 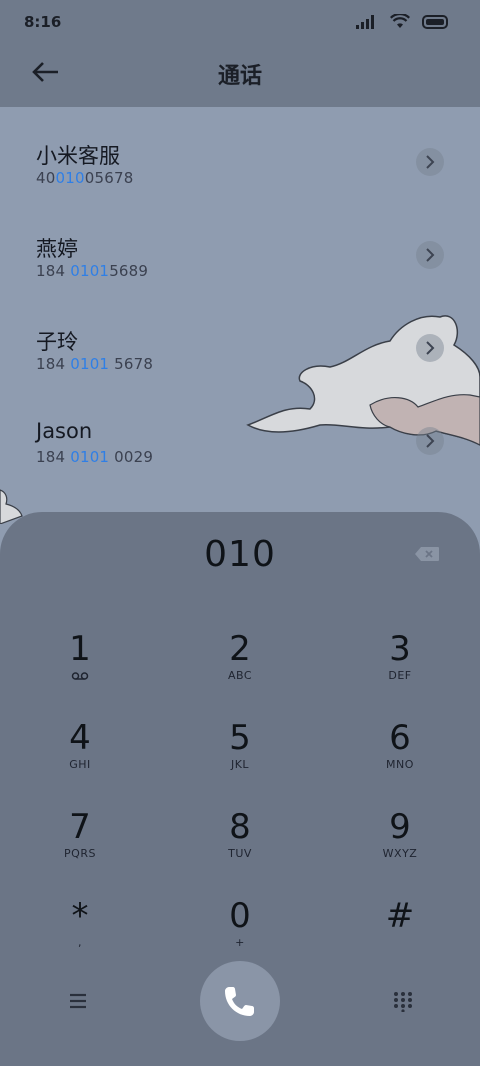 What do you see at coordinates (427, 554) in the screenshot?
I see `backspace-icon` at bounding box center [427, 554].